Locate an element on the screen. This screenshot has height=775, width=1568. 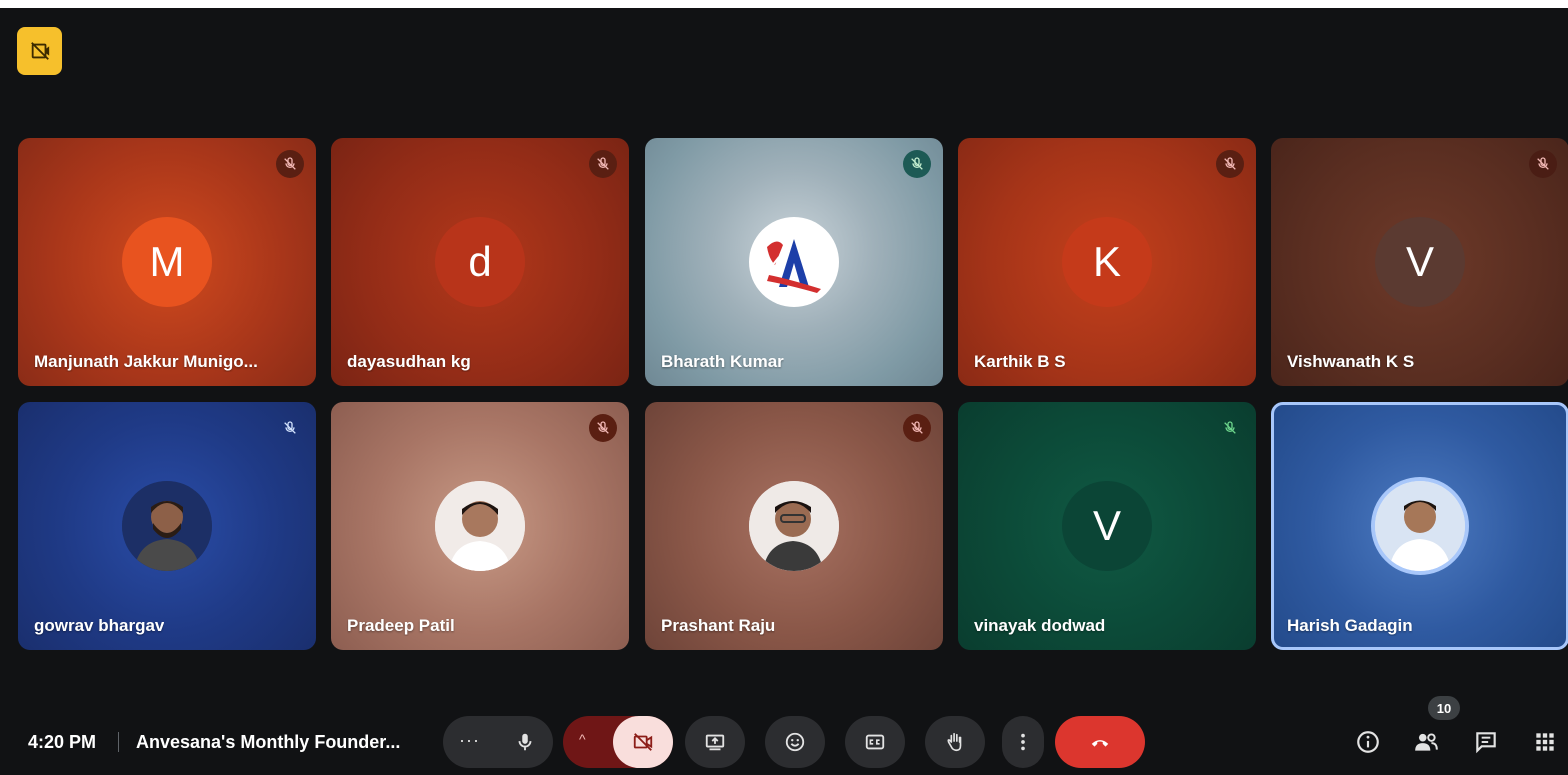
present-screen-button is located at coordinates (715, 742).